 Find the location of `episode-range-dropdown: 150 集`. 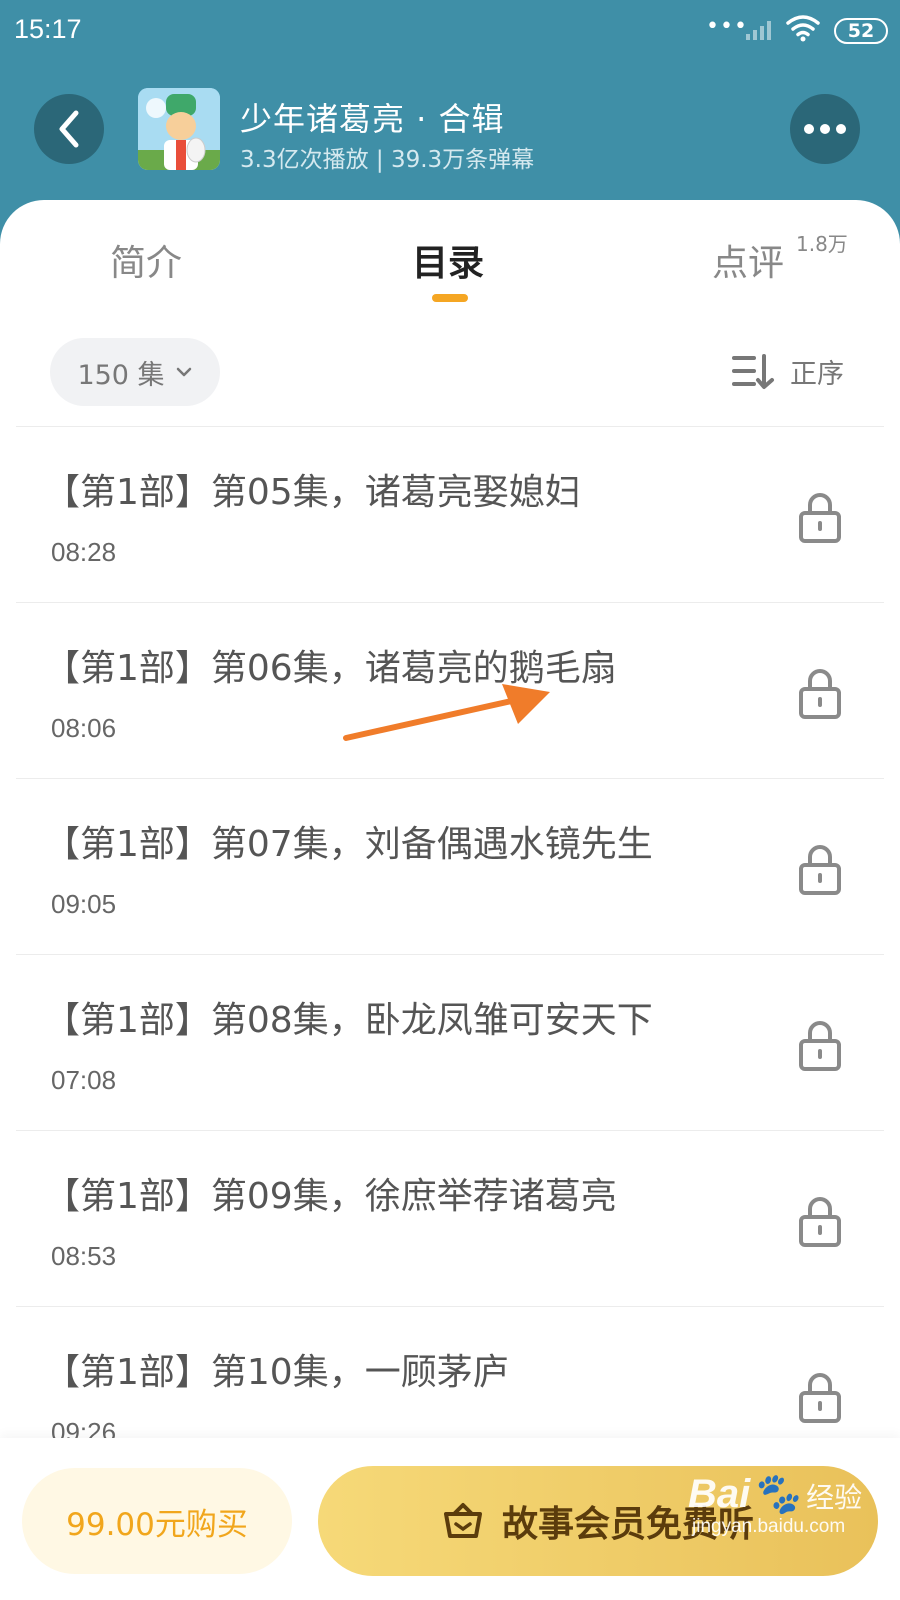

episode-range-dropdown: 150 集 is located at coordinates (135, 372).